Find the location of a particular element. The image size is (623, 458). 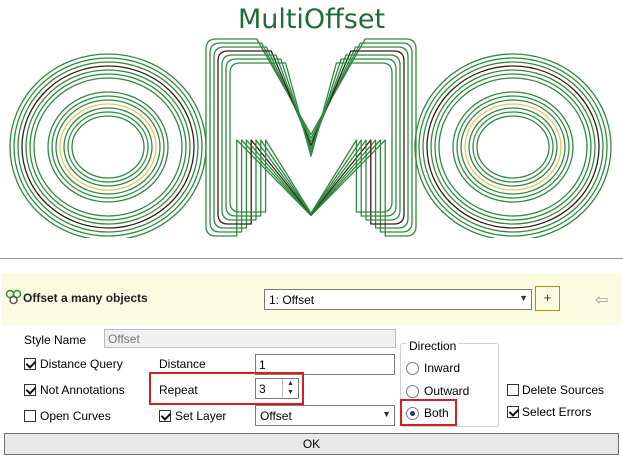

ok-button: OK is located at coordinates (311, 444).